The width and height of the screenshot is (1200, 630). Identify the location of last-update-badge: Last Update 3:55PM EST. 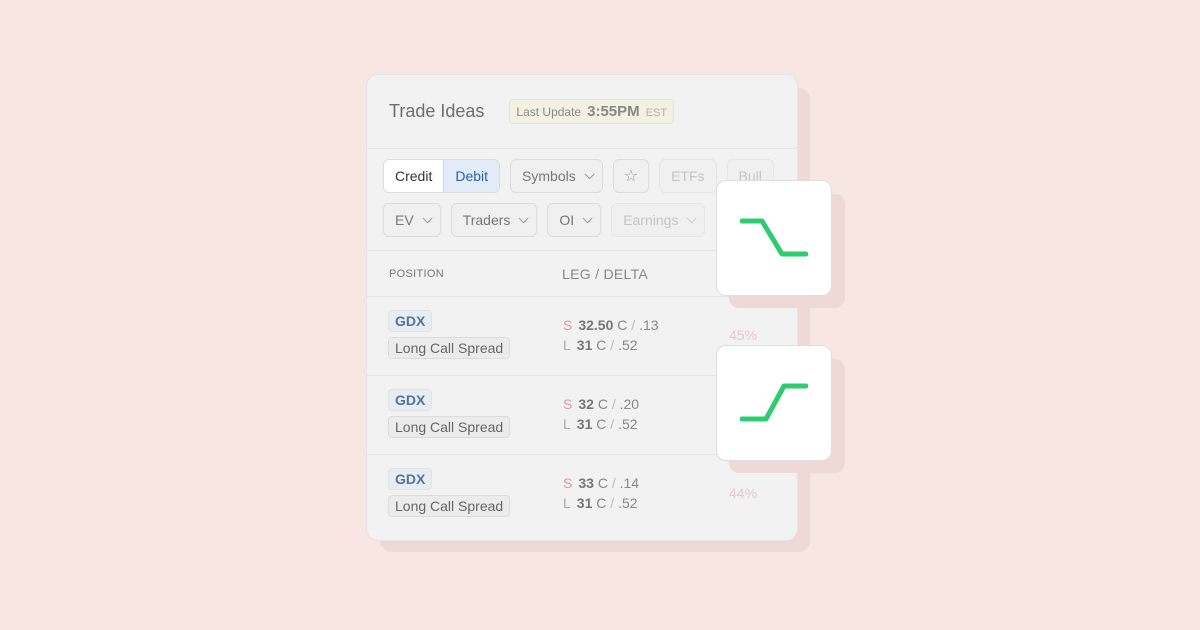
(592, 111).